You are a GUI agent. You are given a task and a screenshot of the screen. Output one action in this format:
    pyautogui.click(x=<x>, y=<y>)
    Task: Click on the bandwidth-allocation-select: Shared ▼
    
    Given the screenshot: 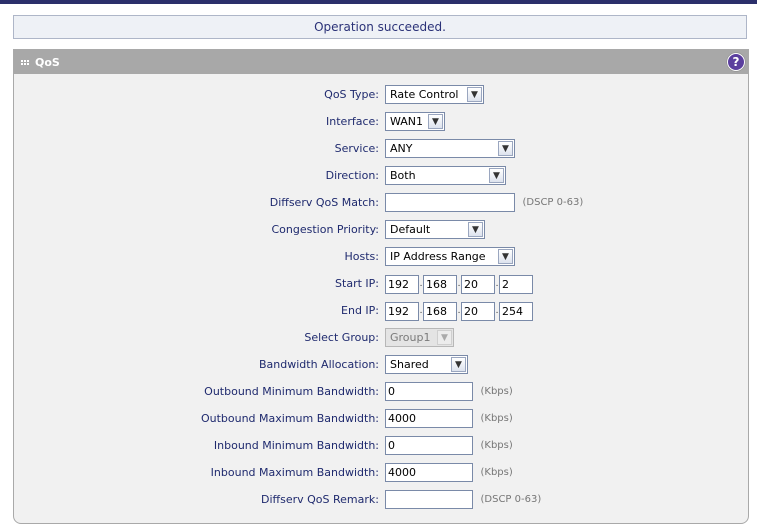 What is the action you would take?
    pyautogui.click(x=426, y=364)
    